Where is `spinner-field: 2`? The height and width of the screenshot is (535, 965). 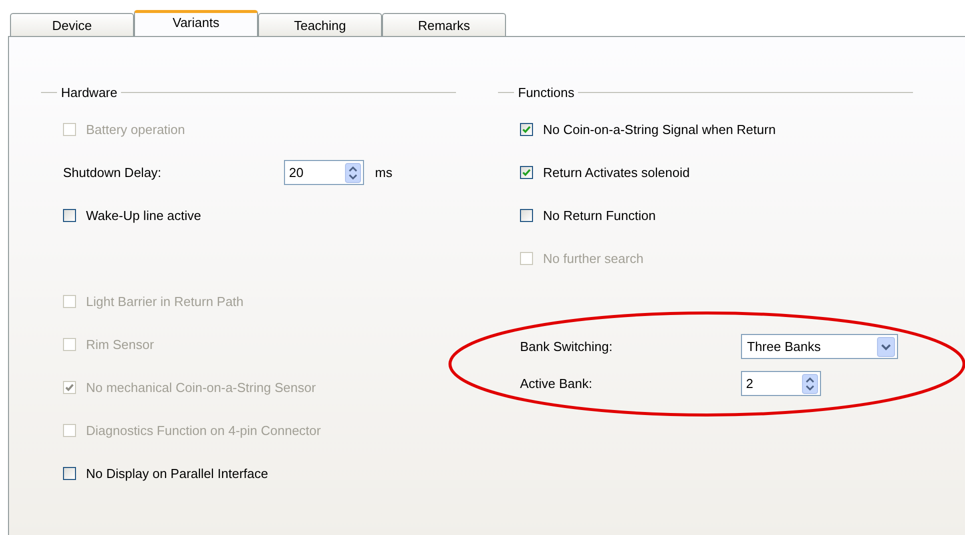 spinner-field: 2 is located at coordinates (781, 383).